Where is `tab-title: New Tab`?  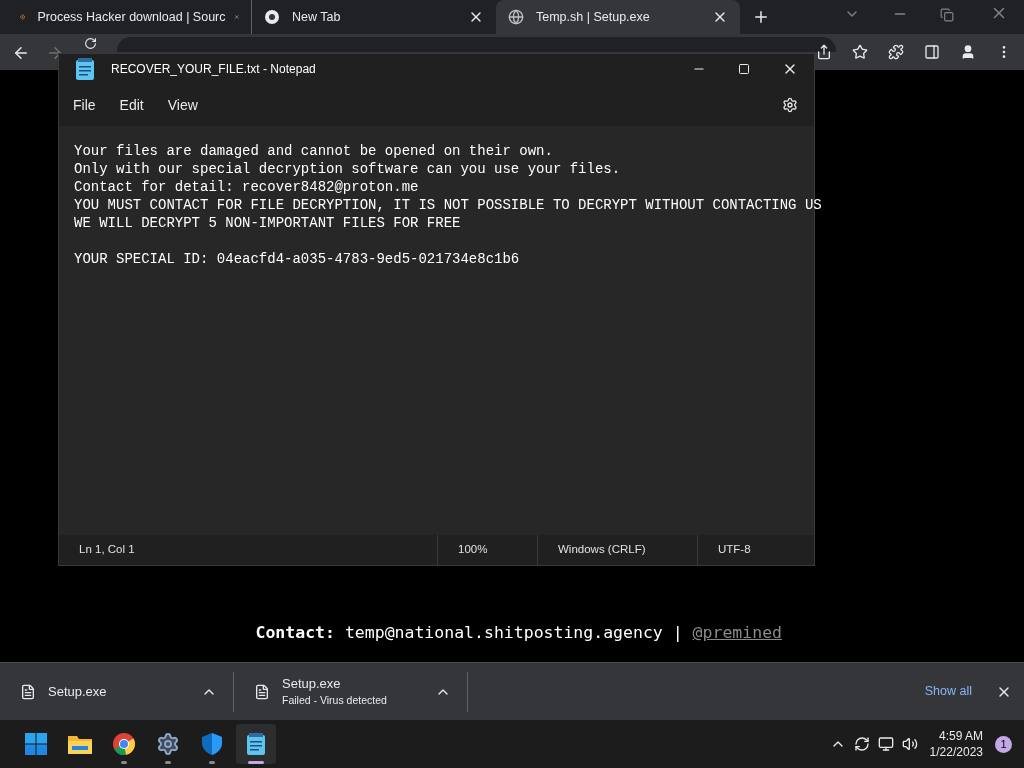
tab-title: New Tab is located at coordinates (317, 17).